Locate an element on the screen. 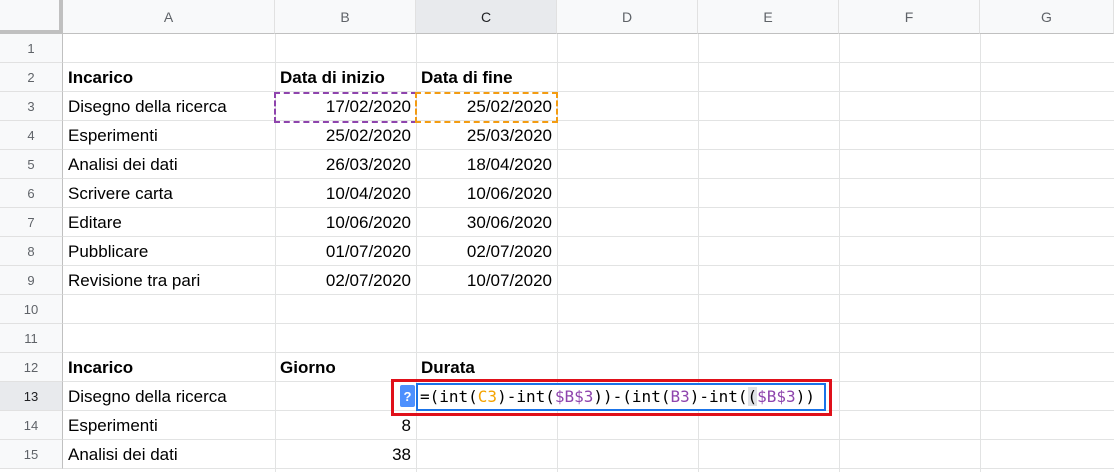 The height and width of the screenshot is (472, 1114). cell-a5: Analisi dei dati is located at coordinates (169, 164).